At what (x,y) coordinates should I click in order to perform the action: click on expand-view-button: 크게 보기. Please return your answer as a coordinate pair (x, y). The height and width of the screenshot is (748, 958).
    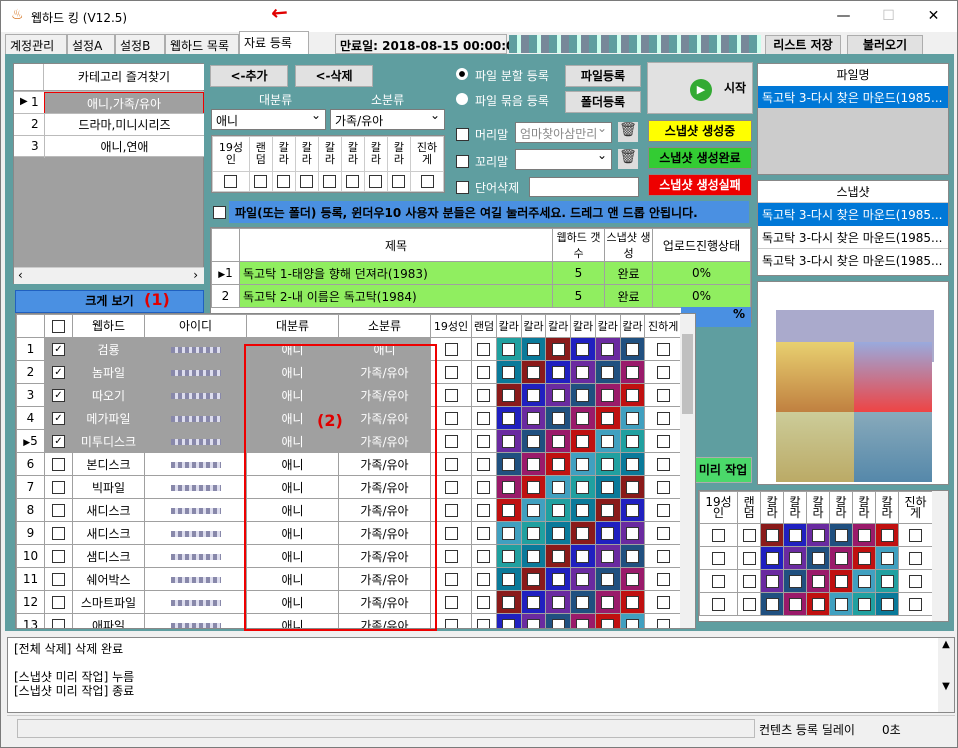
    Looking at the image, I should click on (109, 301).